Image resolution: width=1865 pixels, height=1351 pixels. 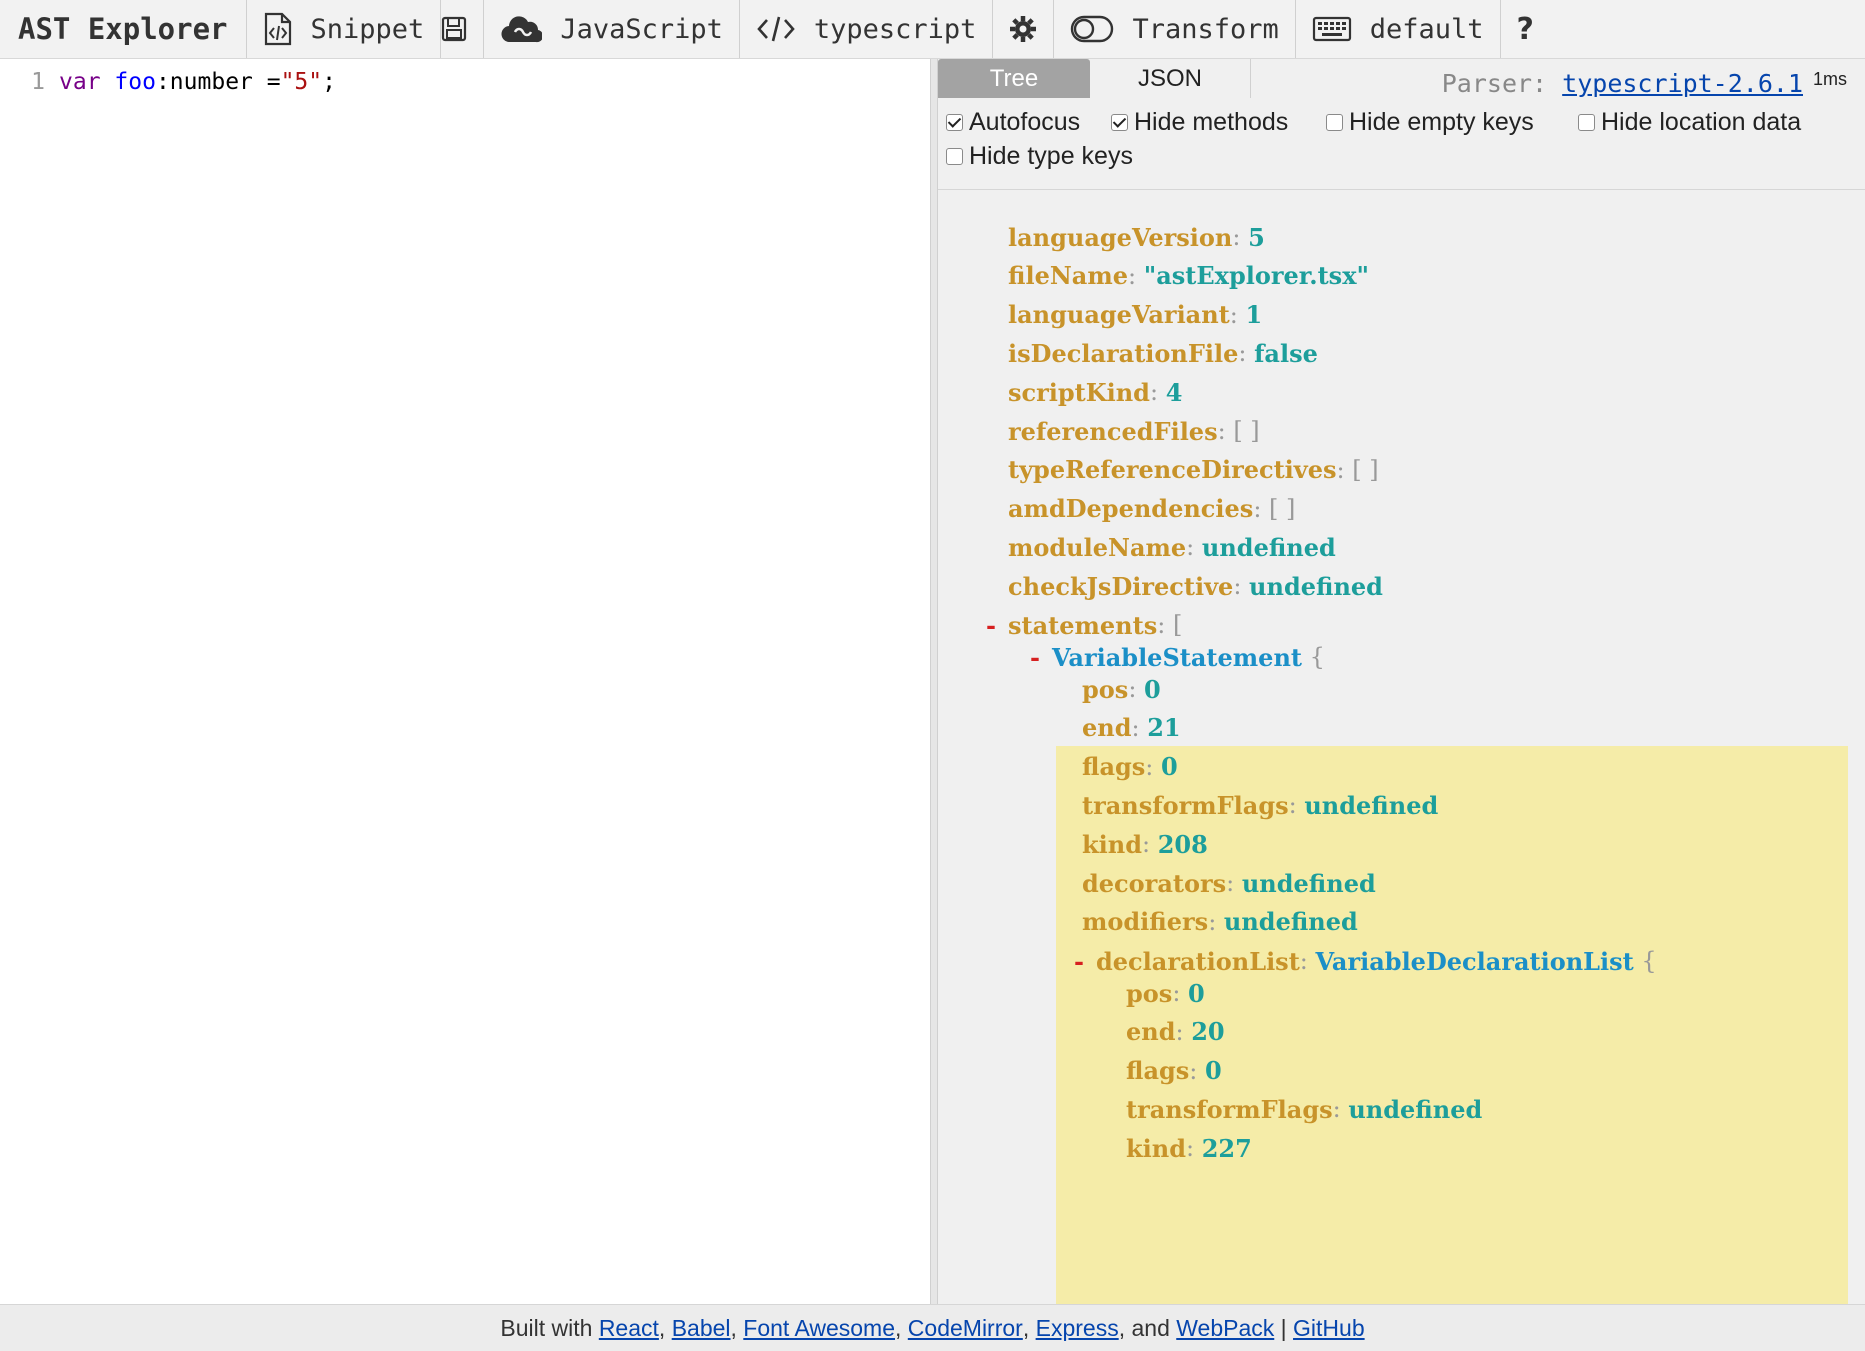 What do you see at coordinates (629, 1328) in the screenshot?
I see `footer-link-react: React` at bounding box center [629, 1328].